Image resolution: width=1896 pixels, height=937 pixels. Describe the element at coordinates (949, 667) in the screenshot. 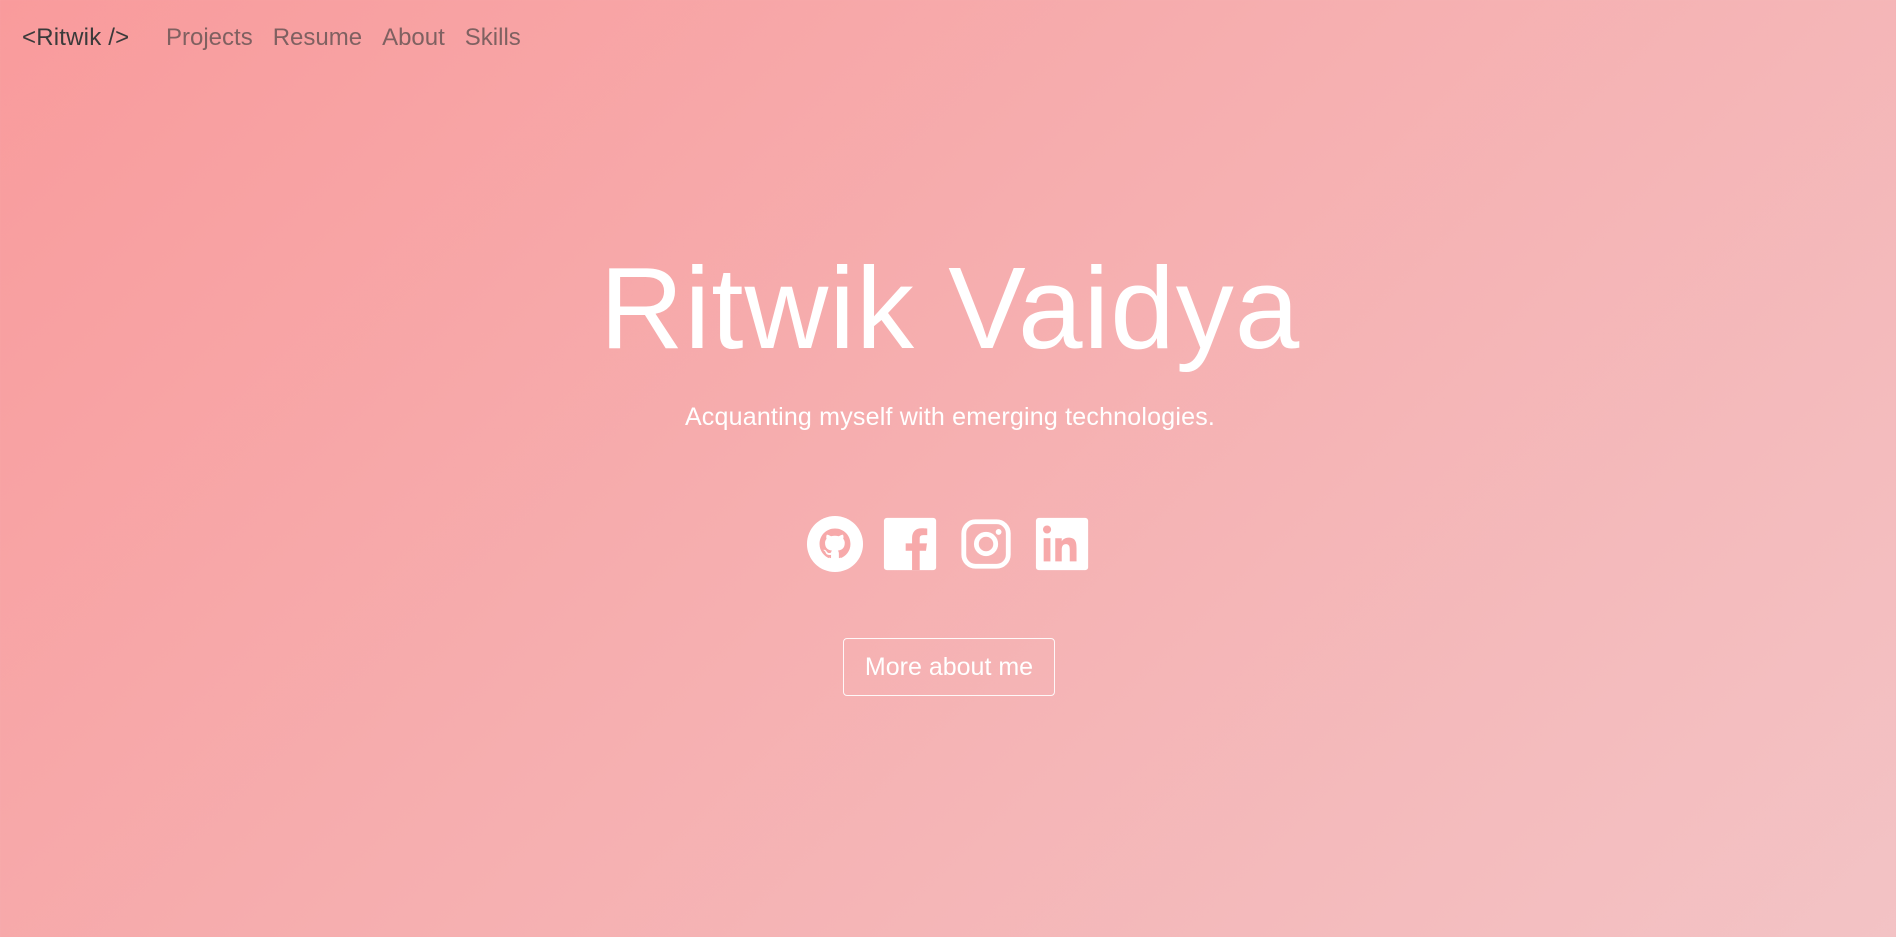

I see `more-about-me-button: More about me` at that location.